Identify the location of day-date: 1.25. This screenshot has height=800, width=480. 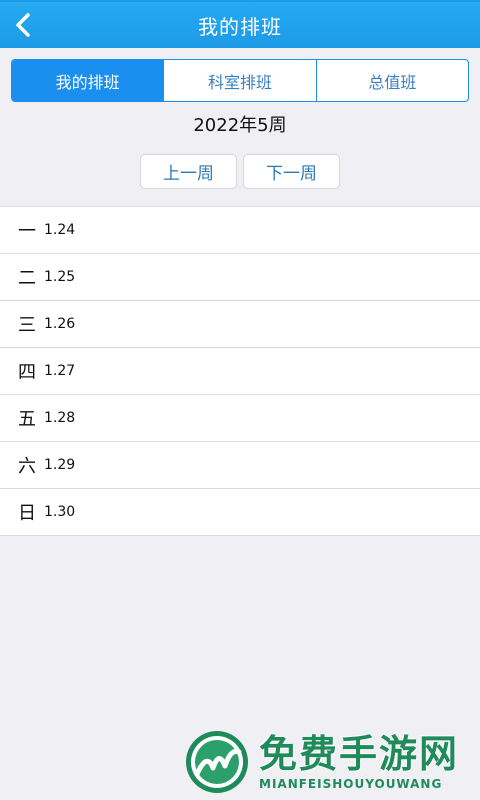
(60, 277).